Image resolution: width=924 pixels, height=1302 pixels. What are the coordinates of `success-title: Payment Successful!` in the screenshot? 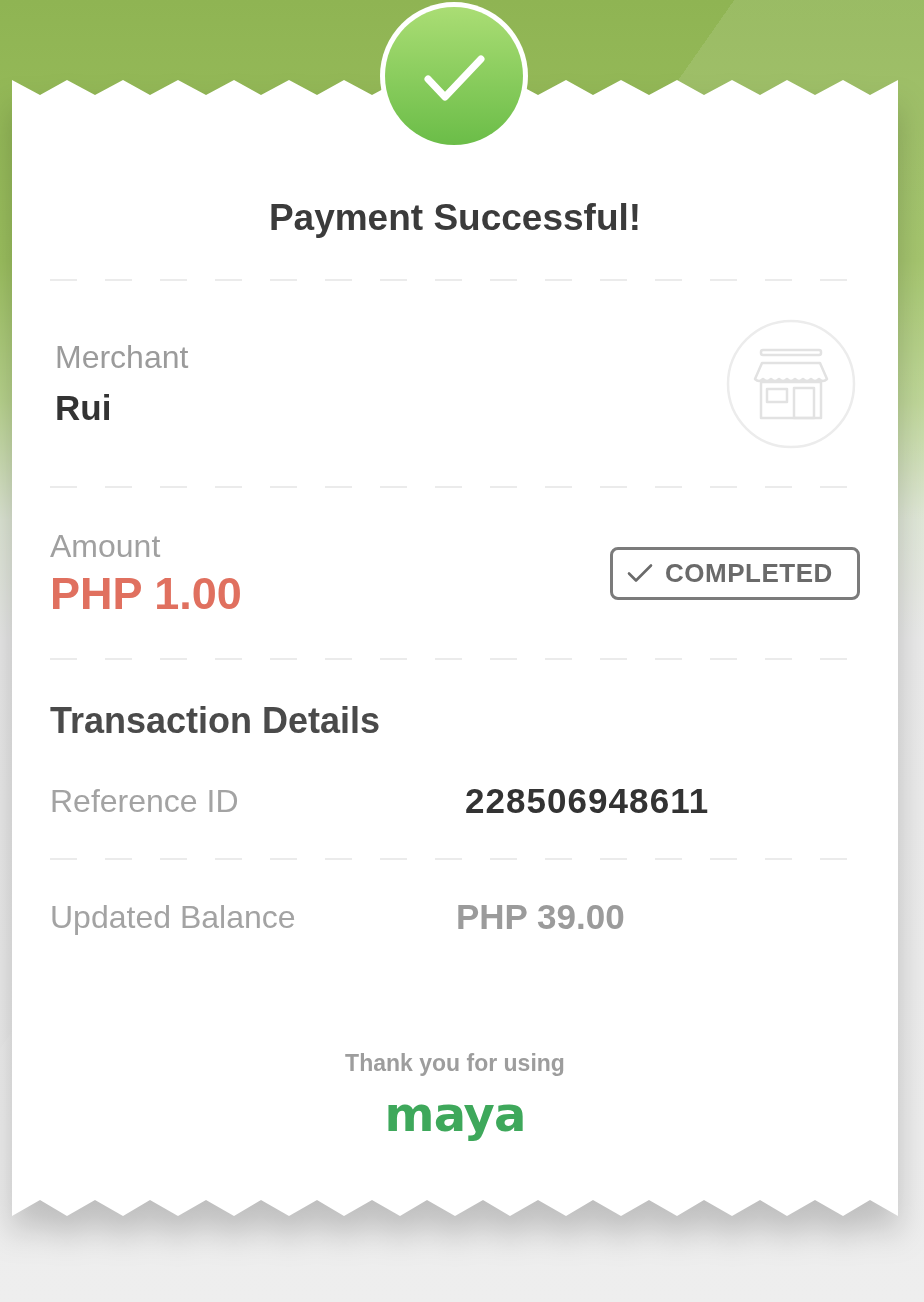 It's located at (455, 218).